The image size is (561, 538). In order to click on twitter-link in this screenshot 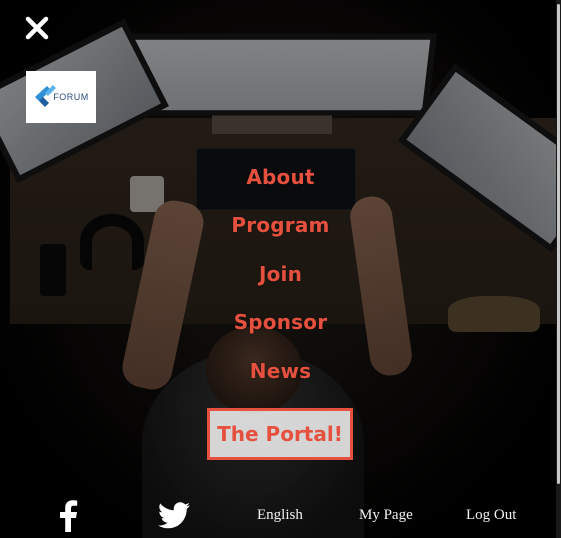, I will do `click(174, 515)`.